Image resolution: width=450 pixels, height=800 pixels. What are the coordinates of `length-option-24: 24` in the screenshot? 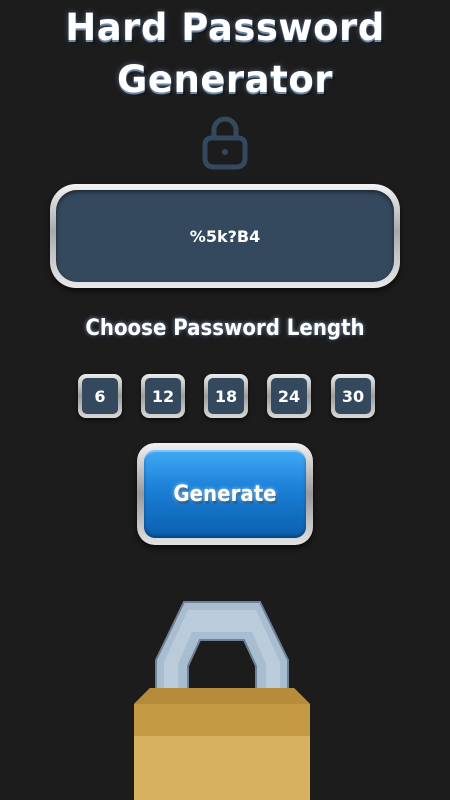 It's located at (289, 396).